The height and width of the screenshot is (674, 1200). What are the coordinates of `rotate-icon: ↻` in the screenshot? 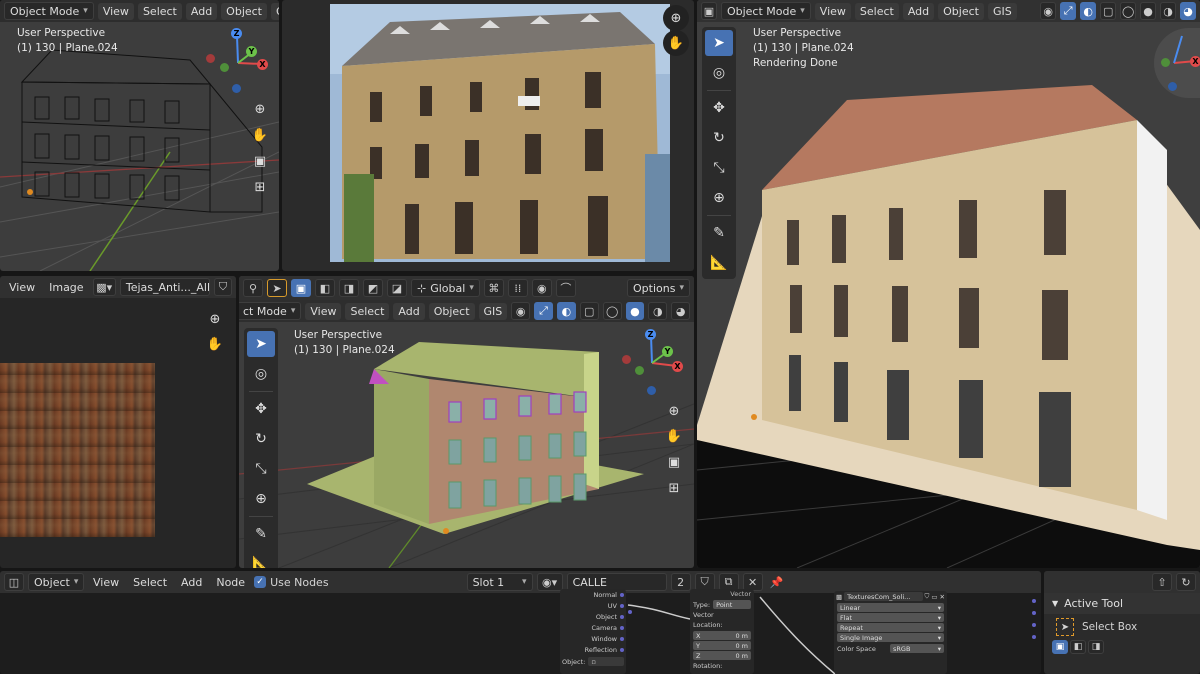 It's located at (261, 439).